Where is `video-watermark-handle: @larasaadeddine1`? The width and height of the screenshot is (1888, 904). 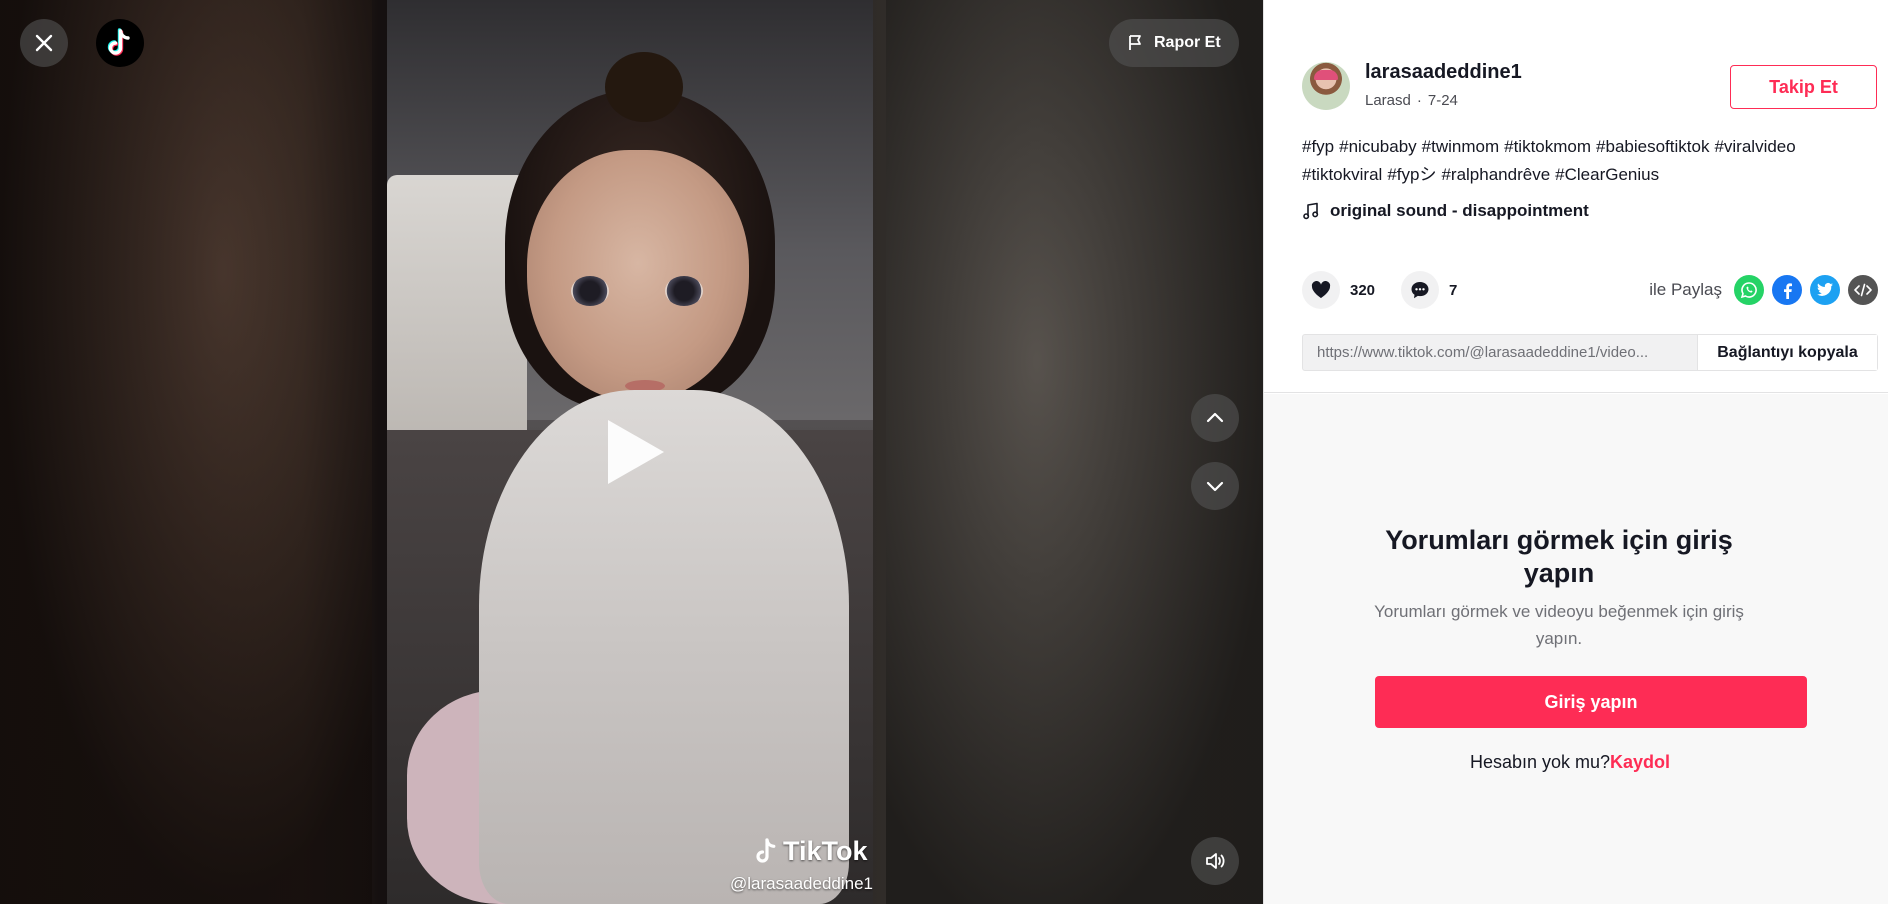 video-watermark-handle: @larasaadeddine1 is located at coordinates (801, 883).